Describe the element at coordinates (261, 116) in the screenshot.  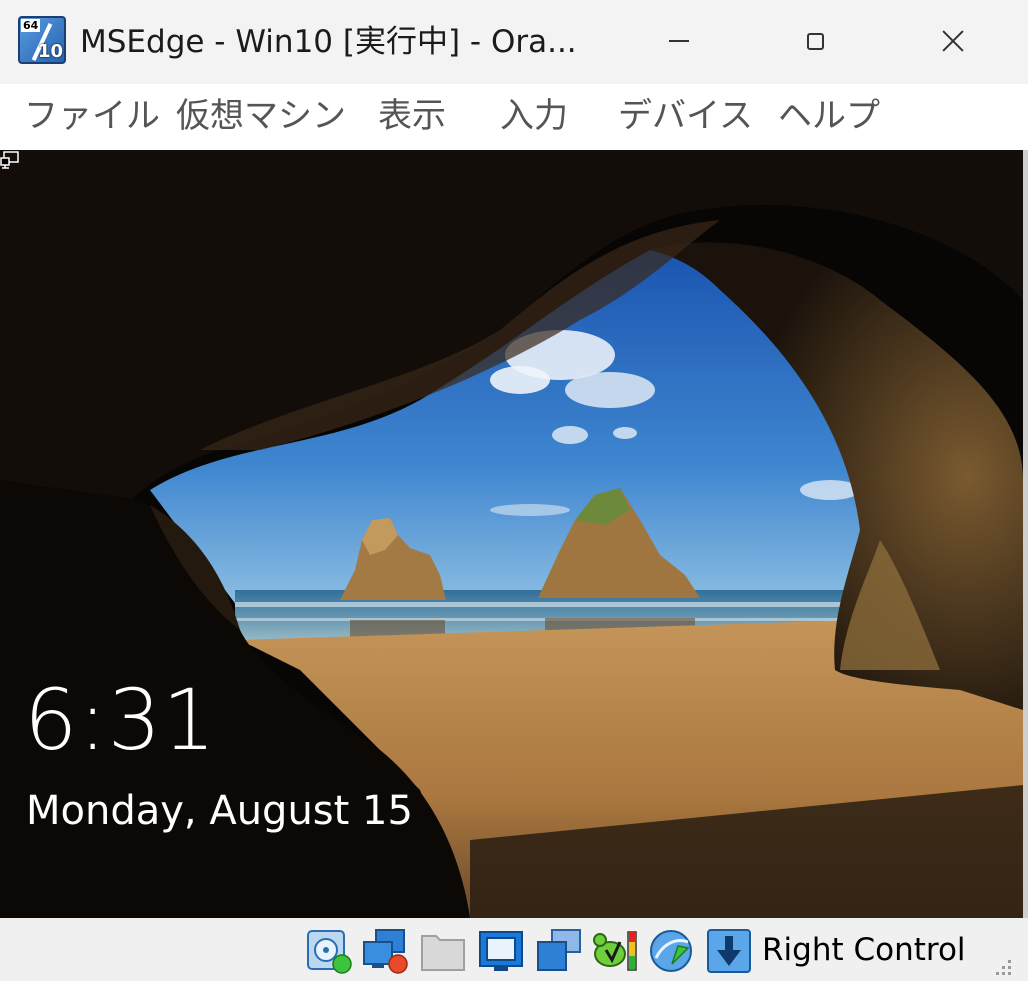
I see `menu-machine: 仮想マシン` at that location.